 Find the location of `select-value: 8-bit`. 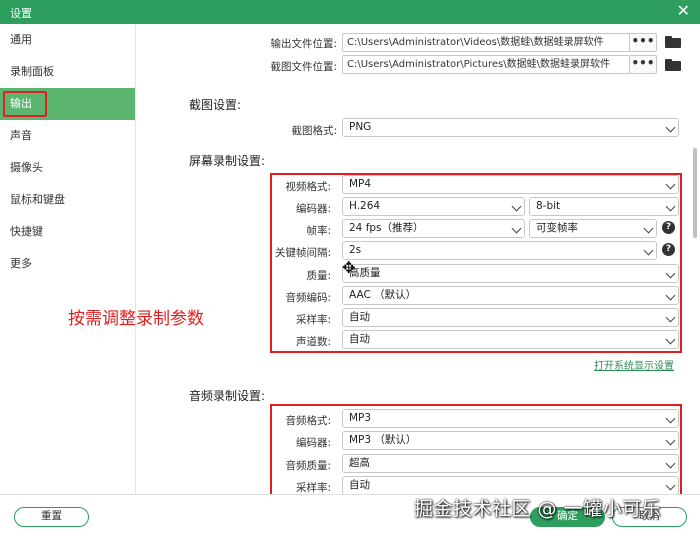

select-value: 8-bit is located at coordinates (548, 206).